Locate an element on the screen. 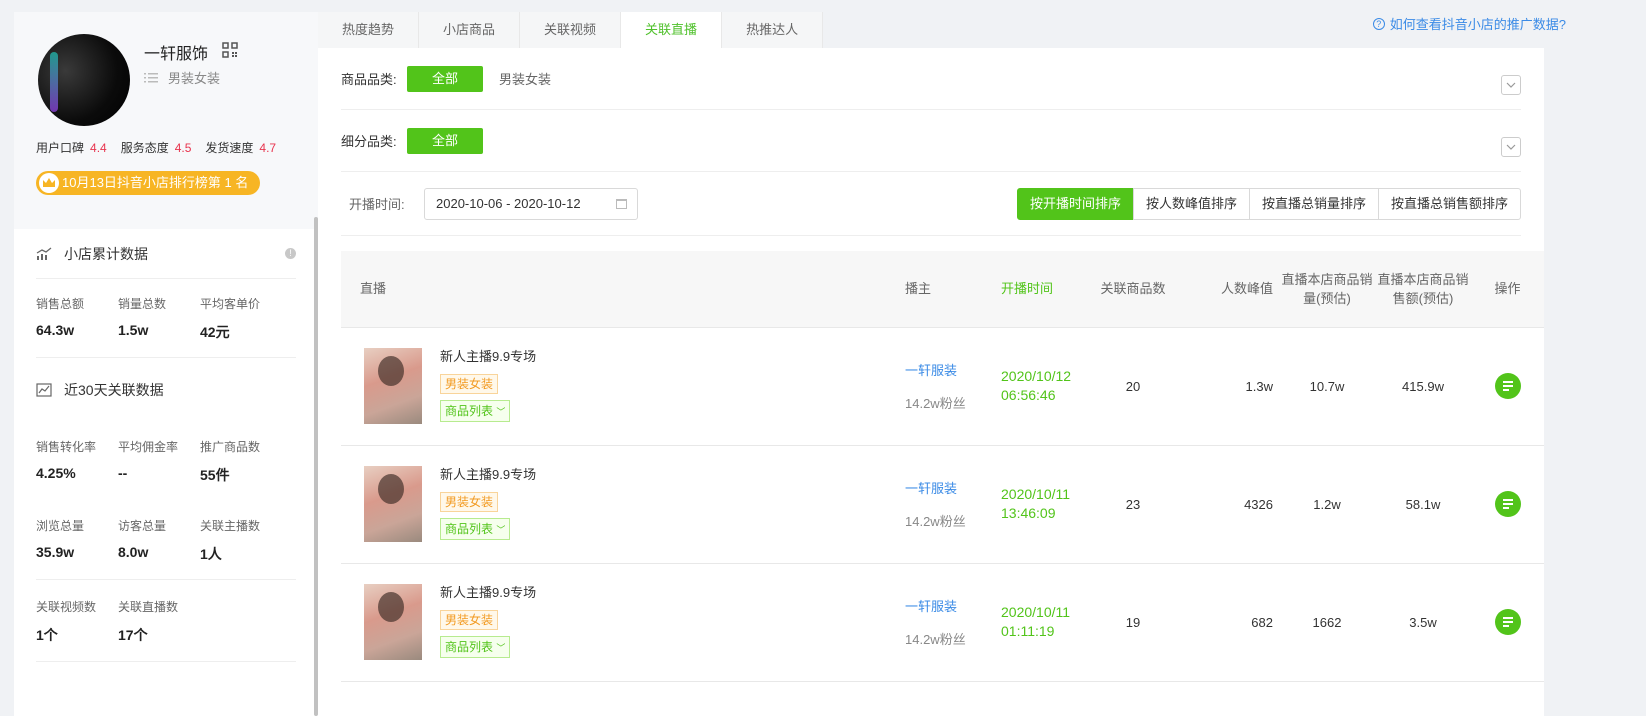  stat-item: 销售总额 64.3w is located at coordinates (77, 326).